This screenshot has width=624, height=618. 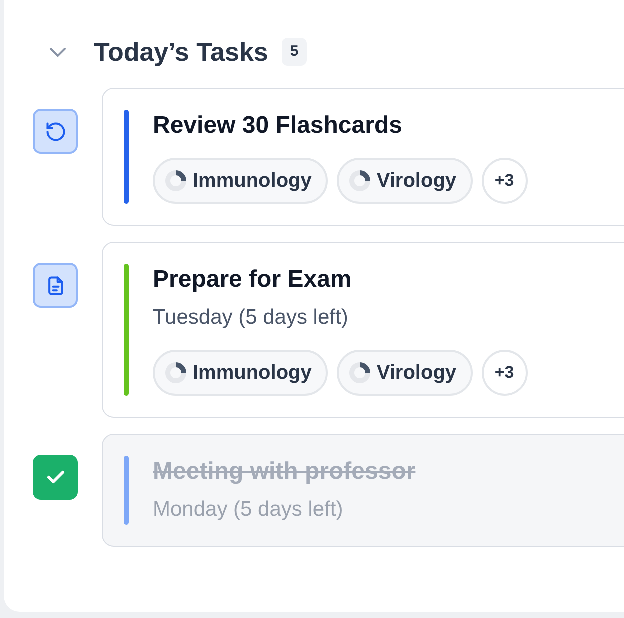 What do you see at coordinates (55, 131) in the screenshot?
I see `repeat-icon` at bounding box center [55, 131].